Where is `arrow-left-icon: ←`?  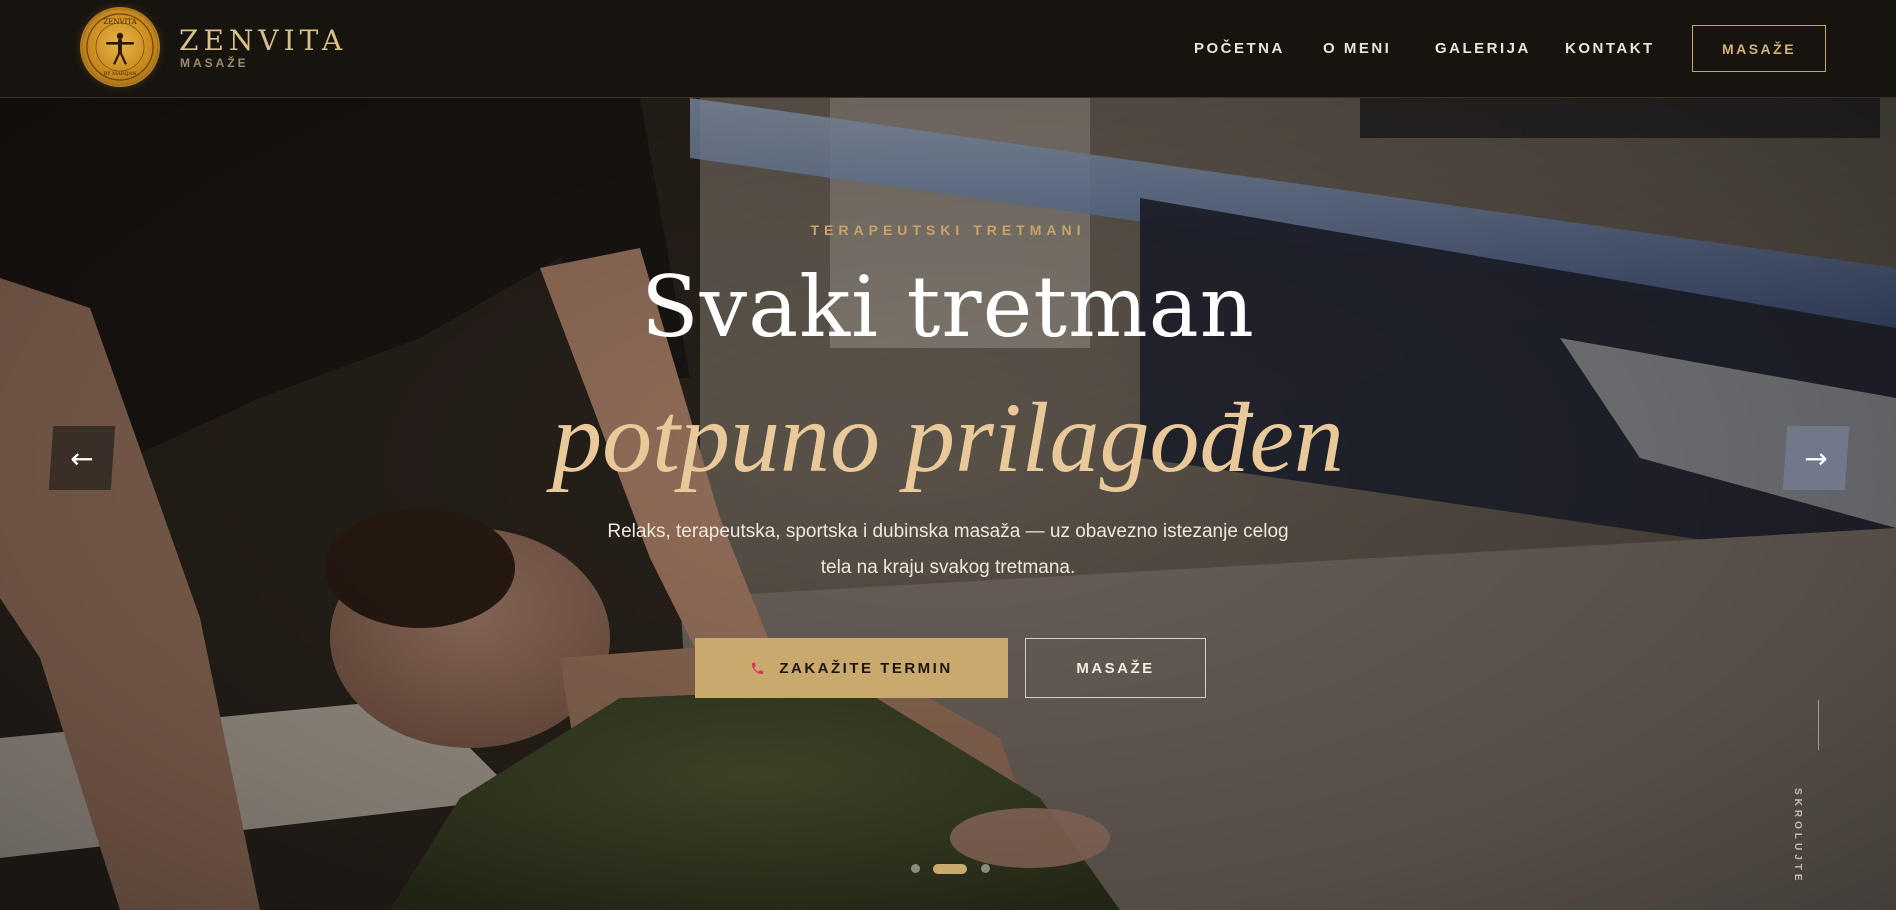
arrow-left-icon: ← is located at coordinates (82, 458).